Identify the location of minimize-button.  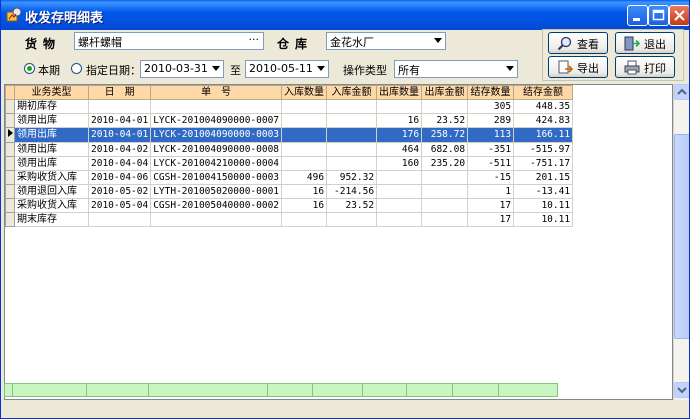
(637, 15).